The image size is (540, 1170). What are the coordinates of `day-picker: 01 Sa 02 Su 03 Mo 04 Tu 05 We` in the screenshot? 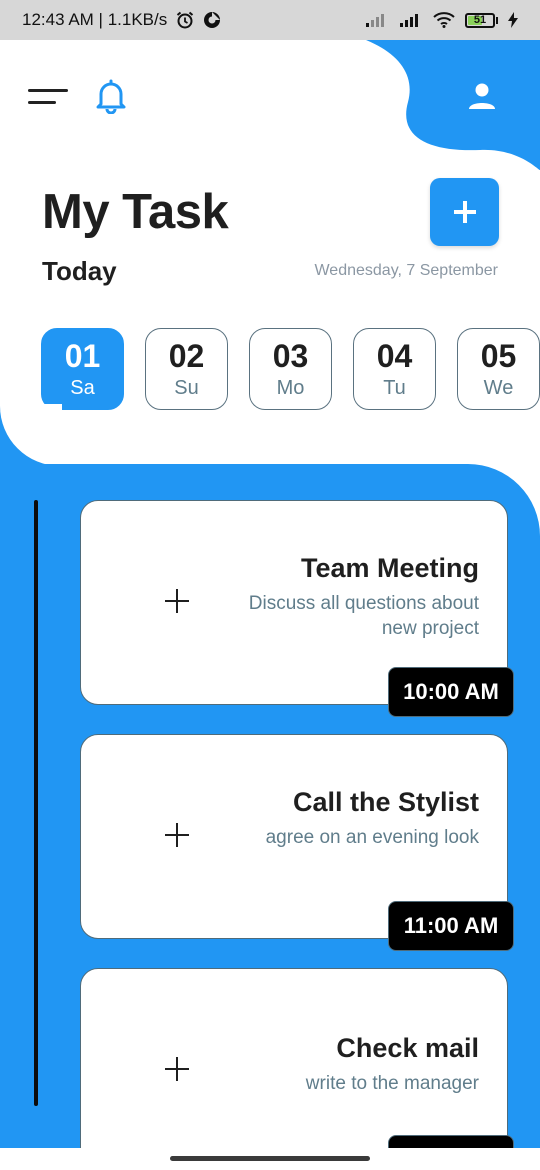 It's located at (290, 369).